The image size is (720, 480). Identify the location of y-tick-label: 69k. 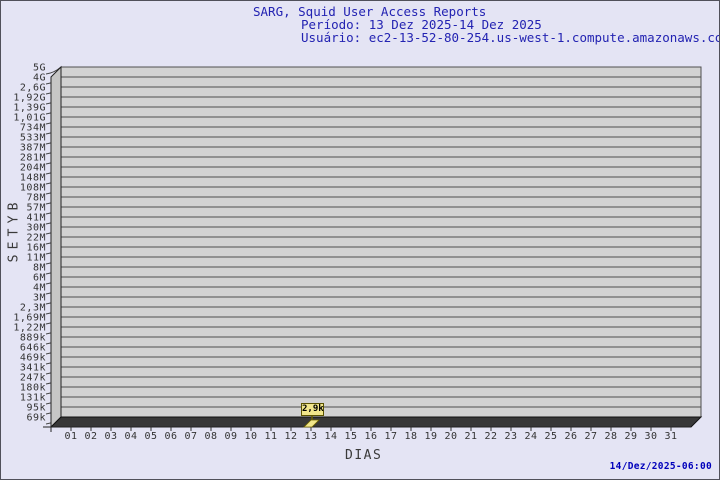
(36, 418).